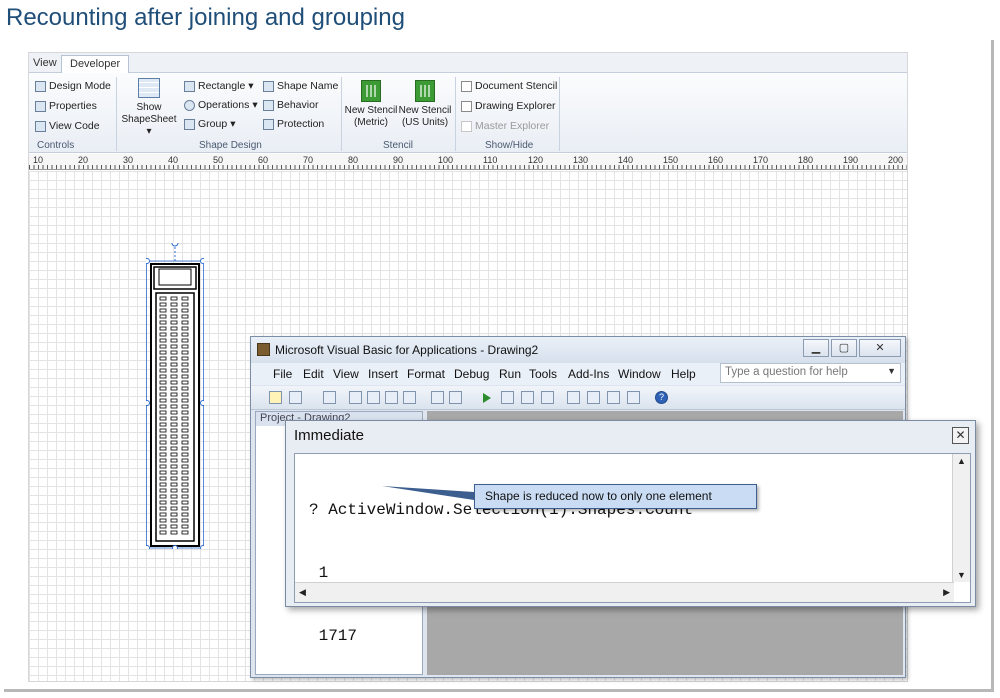 The image size is (1000, 698). What do you see at coordinates (437, 397) in the screenshot?
I see `undo-icon` at bounding box center [437, 397].